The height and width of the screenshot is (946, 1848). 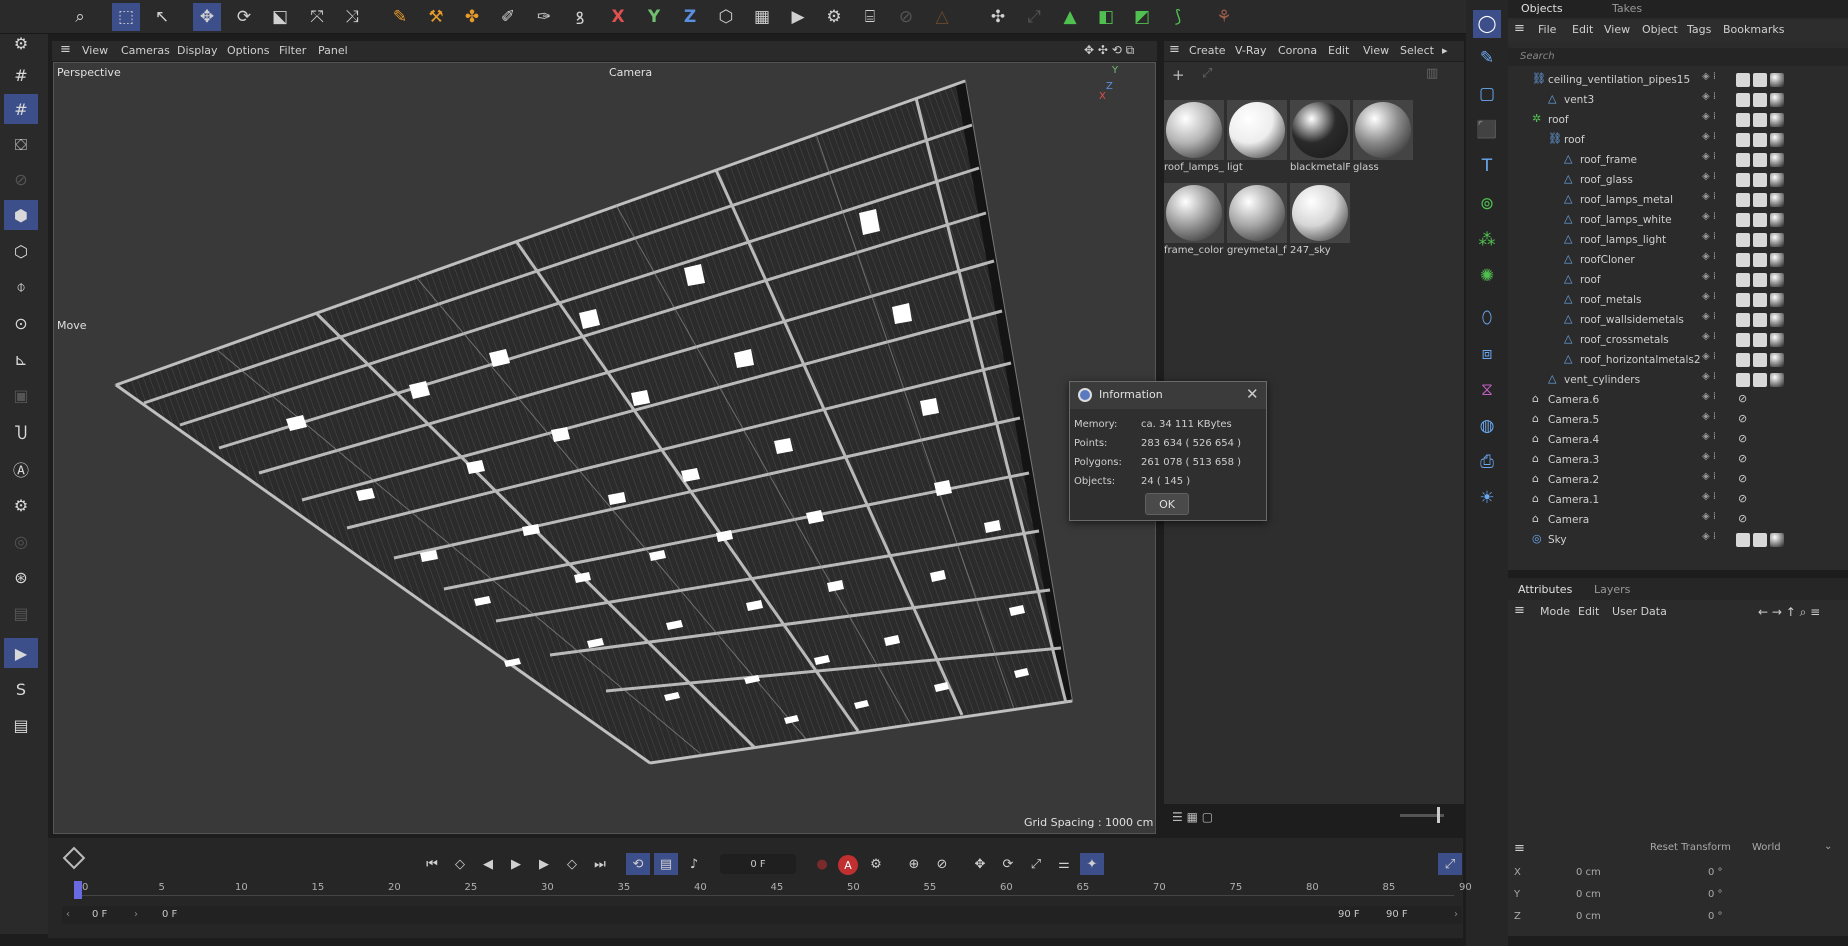 What do you see at coordinates (488, 864) in the screenshot?
I see `previous-frame-icon: ◀` at bounding box center [488, 864].